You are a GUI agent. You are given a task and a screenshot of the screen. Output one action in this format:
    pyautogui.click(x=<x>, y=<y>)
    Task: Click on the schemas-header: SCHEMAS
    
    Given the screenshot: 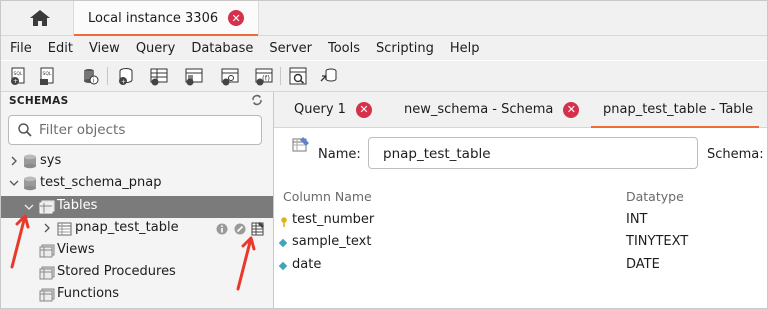 What is the action you would take?
    pyautogui.click(x=39, y=101)
    